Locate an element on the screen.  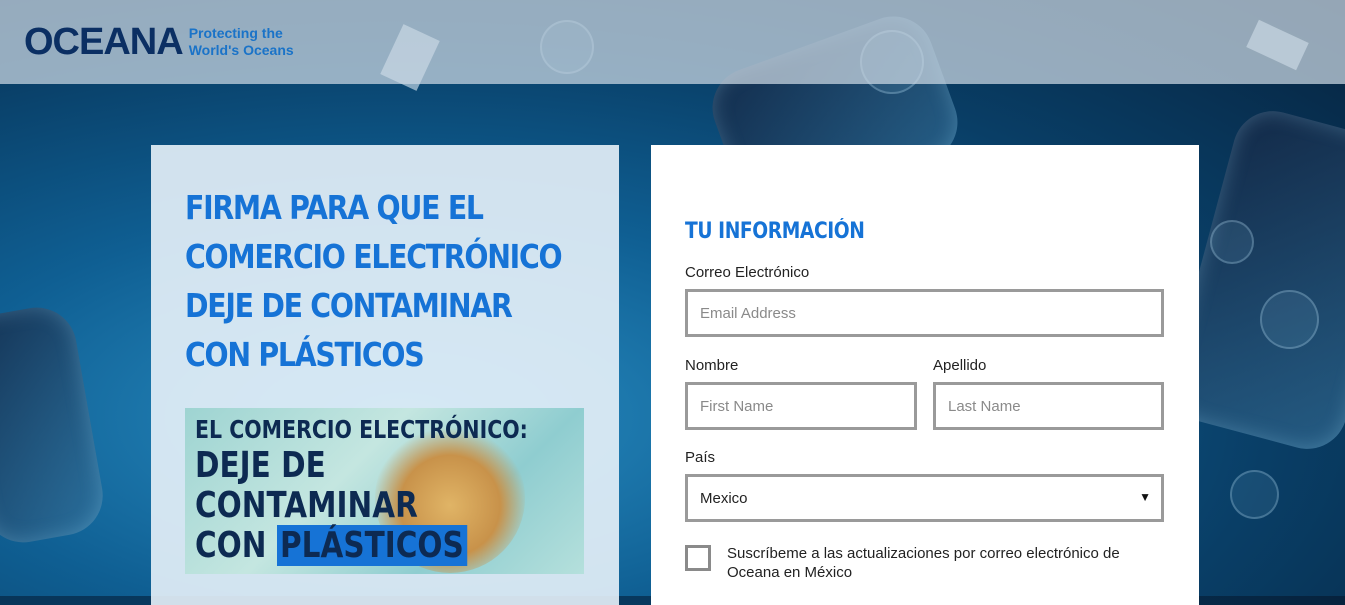
logo-tagline: Protecting the World's Oceans is located at coordinates (241, 42).